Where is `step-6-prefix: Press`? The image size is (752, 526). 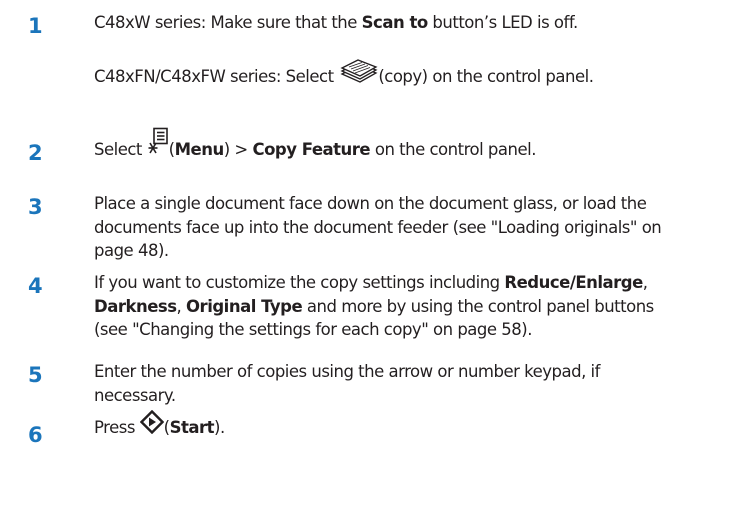 step-6-prefix: Press is located at coordinates (117, 427).